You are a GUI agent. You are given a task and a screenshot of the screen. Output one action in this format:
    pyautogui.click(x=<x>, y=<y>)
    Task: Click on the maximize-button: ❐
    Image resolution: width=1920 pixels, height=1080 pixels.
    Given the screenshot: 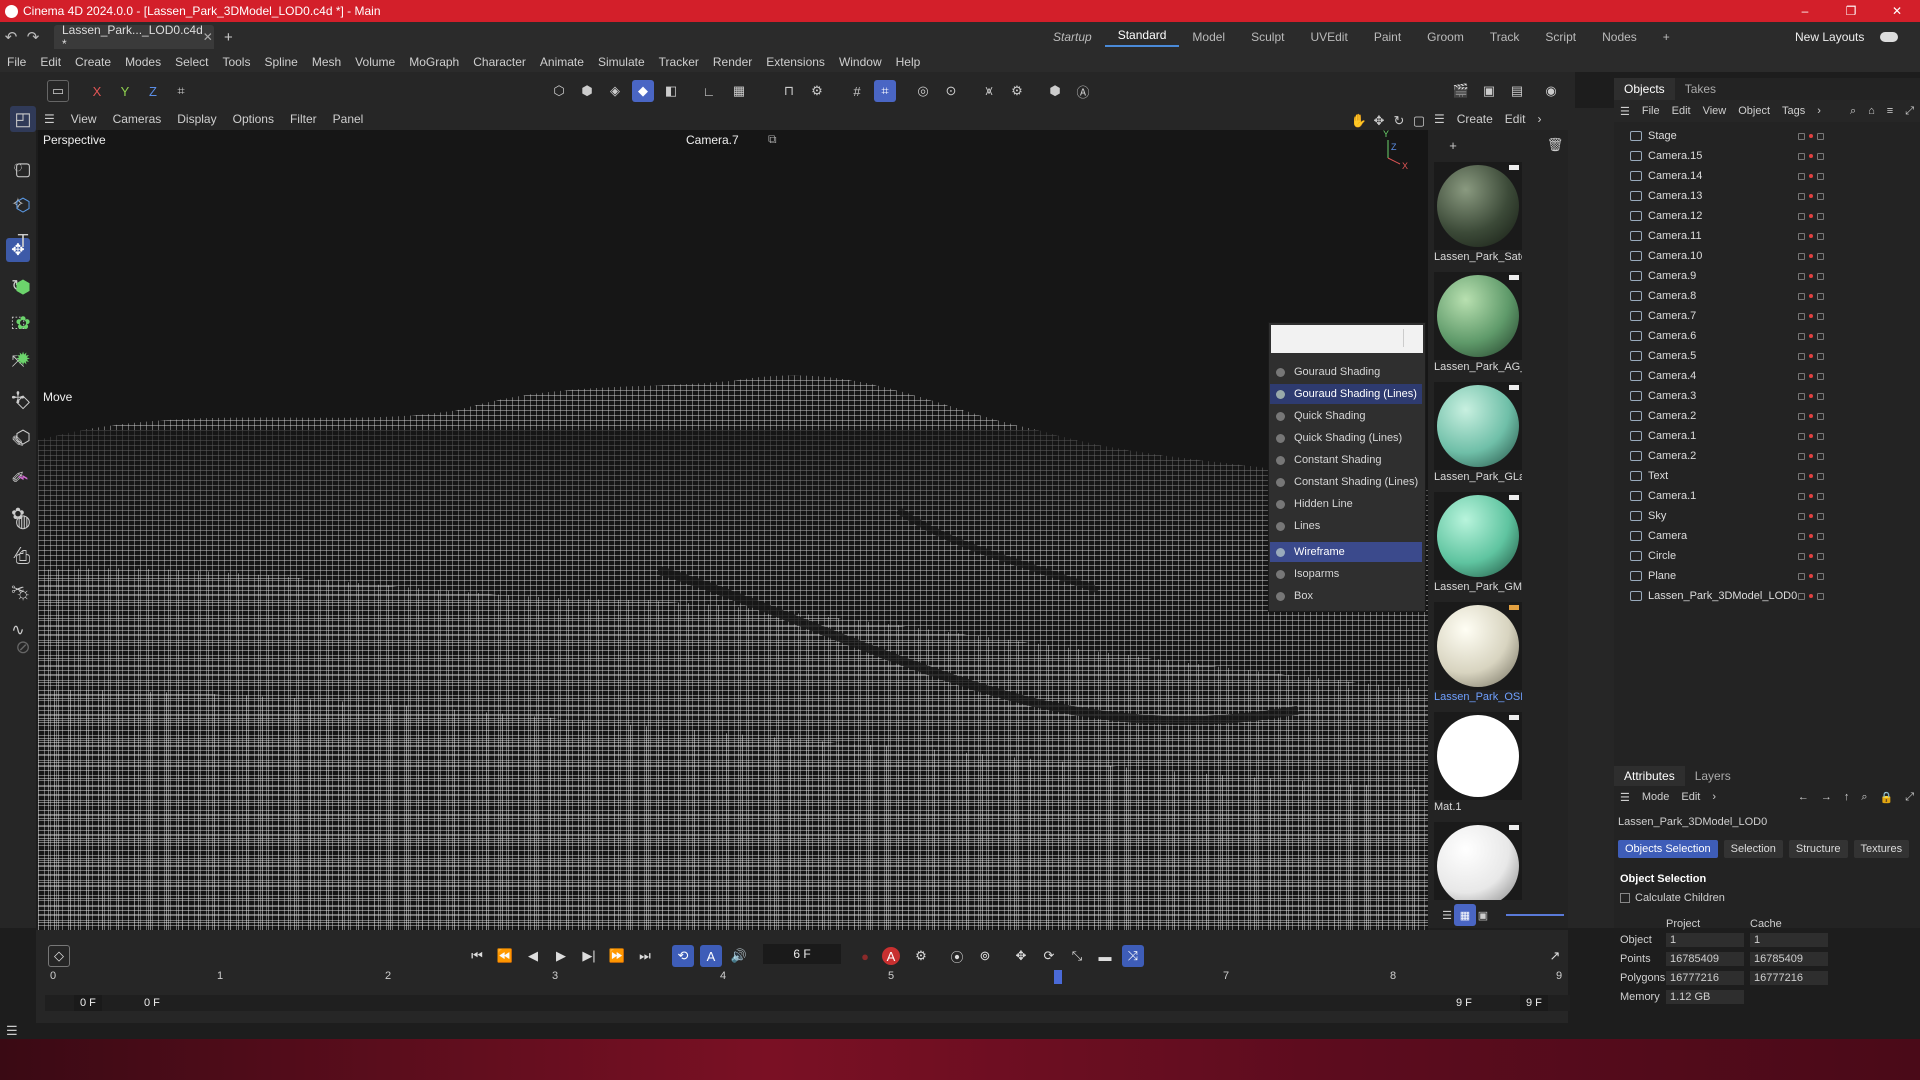 What is the action you would take?
    pyautogui.click(x=1851, y=11)
    